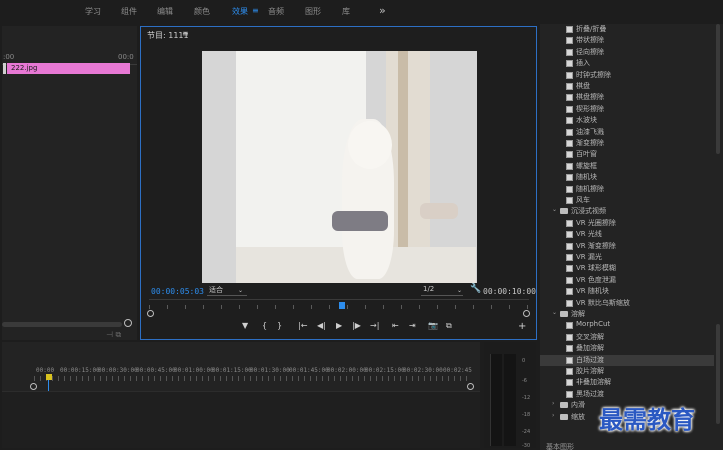  Describe the element at coordinates (593, 74) in the screenshot. I see `effects-item-label: 时钟式擦除` at that location.